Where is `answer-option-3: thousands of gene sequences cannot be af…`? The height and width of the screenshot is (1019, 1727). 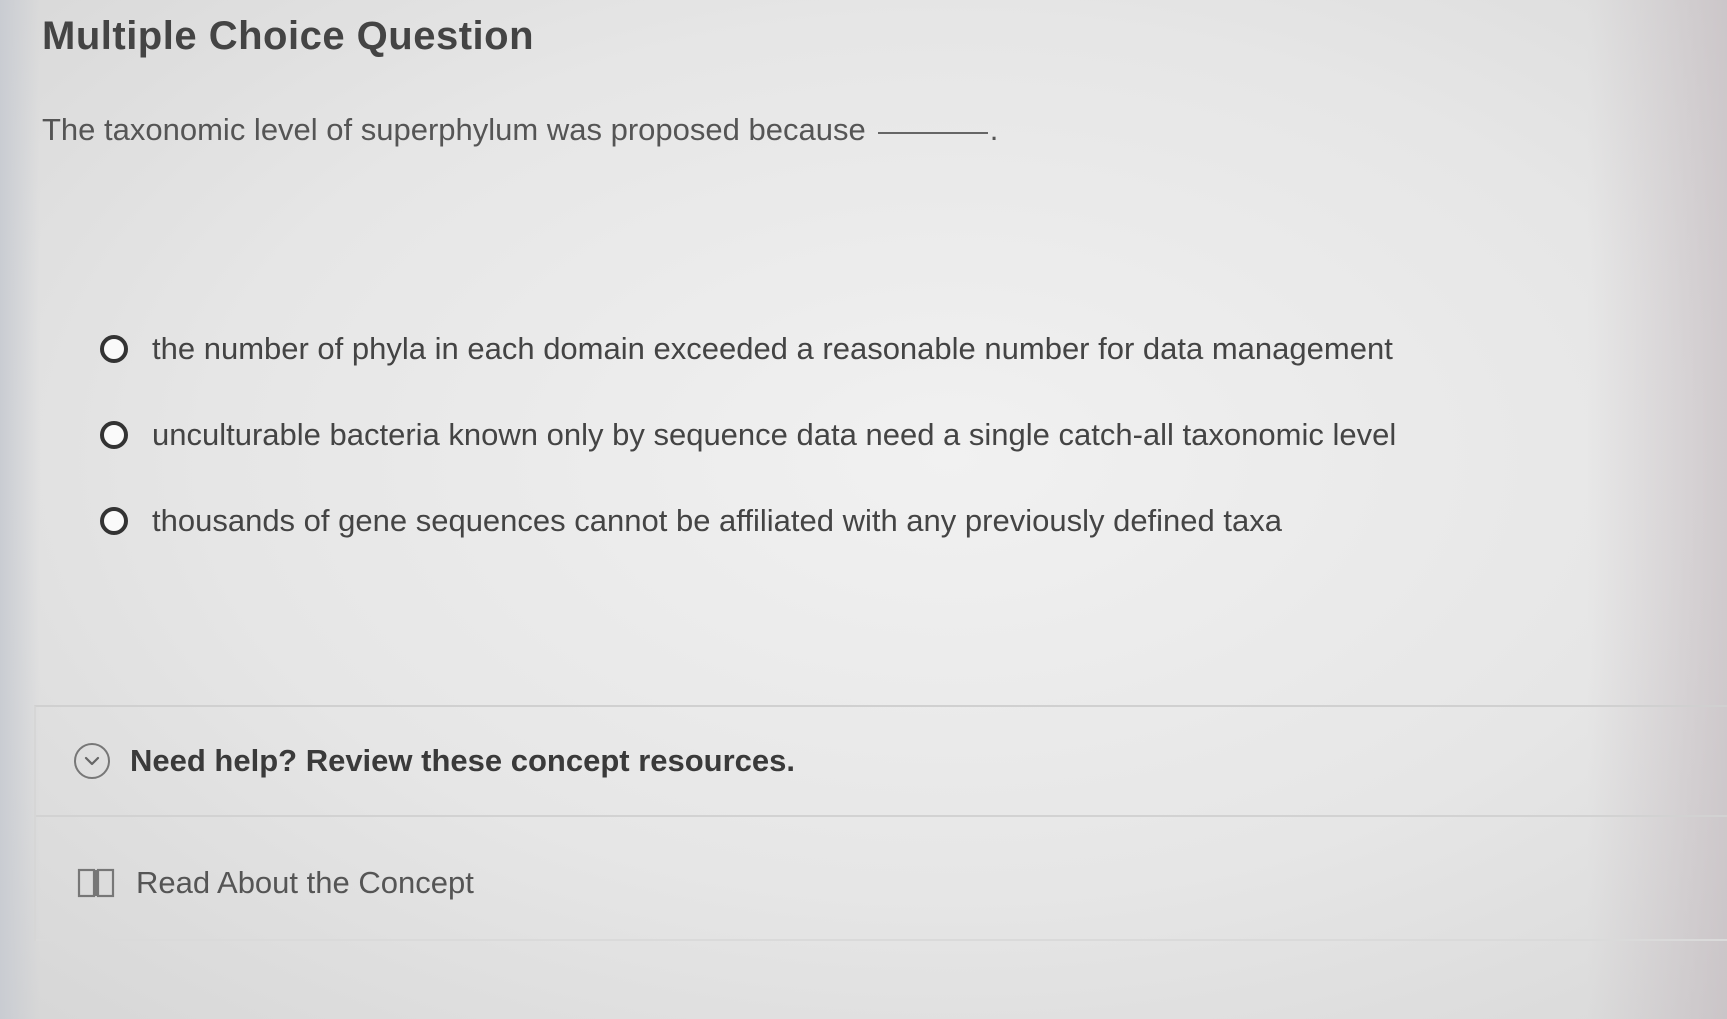 answer-option-3: thousands of gene sequences cannot be af… is located at coordinates (748, 521).